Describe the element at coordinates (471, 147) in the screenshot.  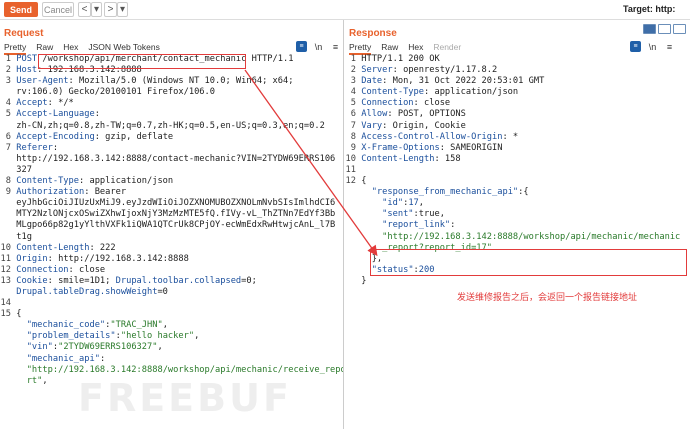
I see `code-token: : SAMEORIGIN` at that location.